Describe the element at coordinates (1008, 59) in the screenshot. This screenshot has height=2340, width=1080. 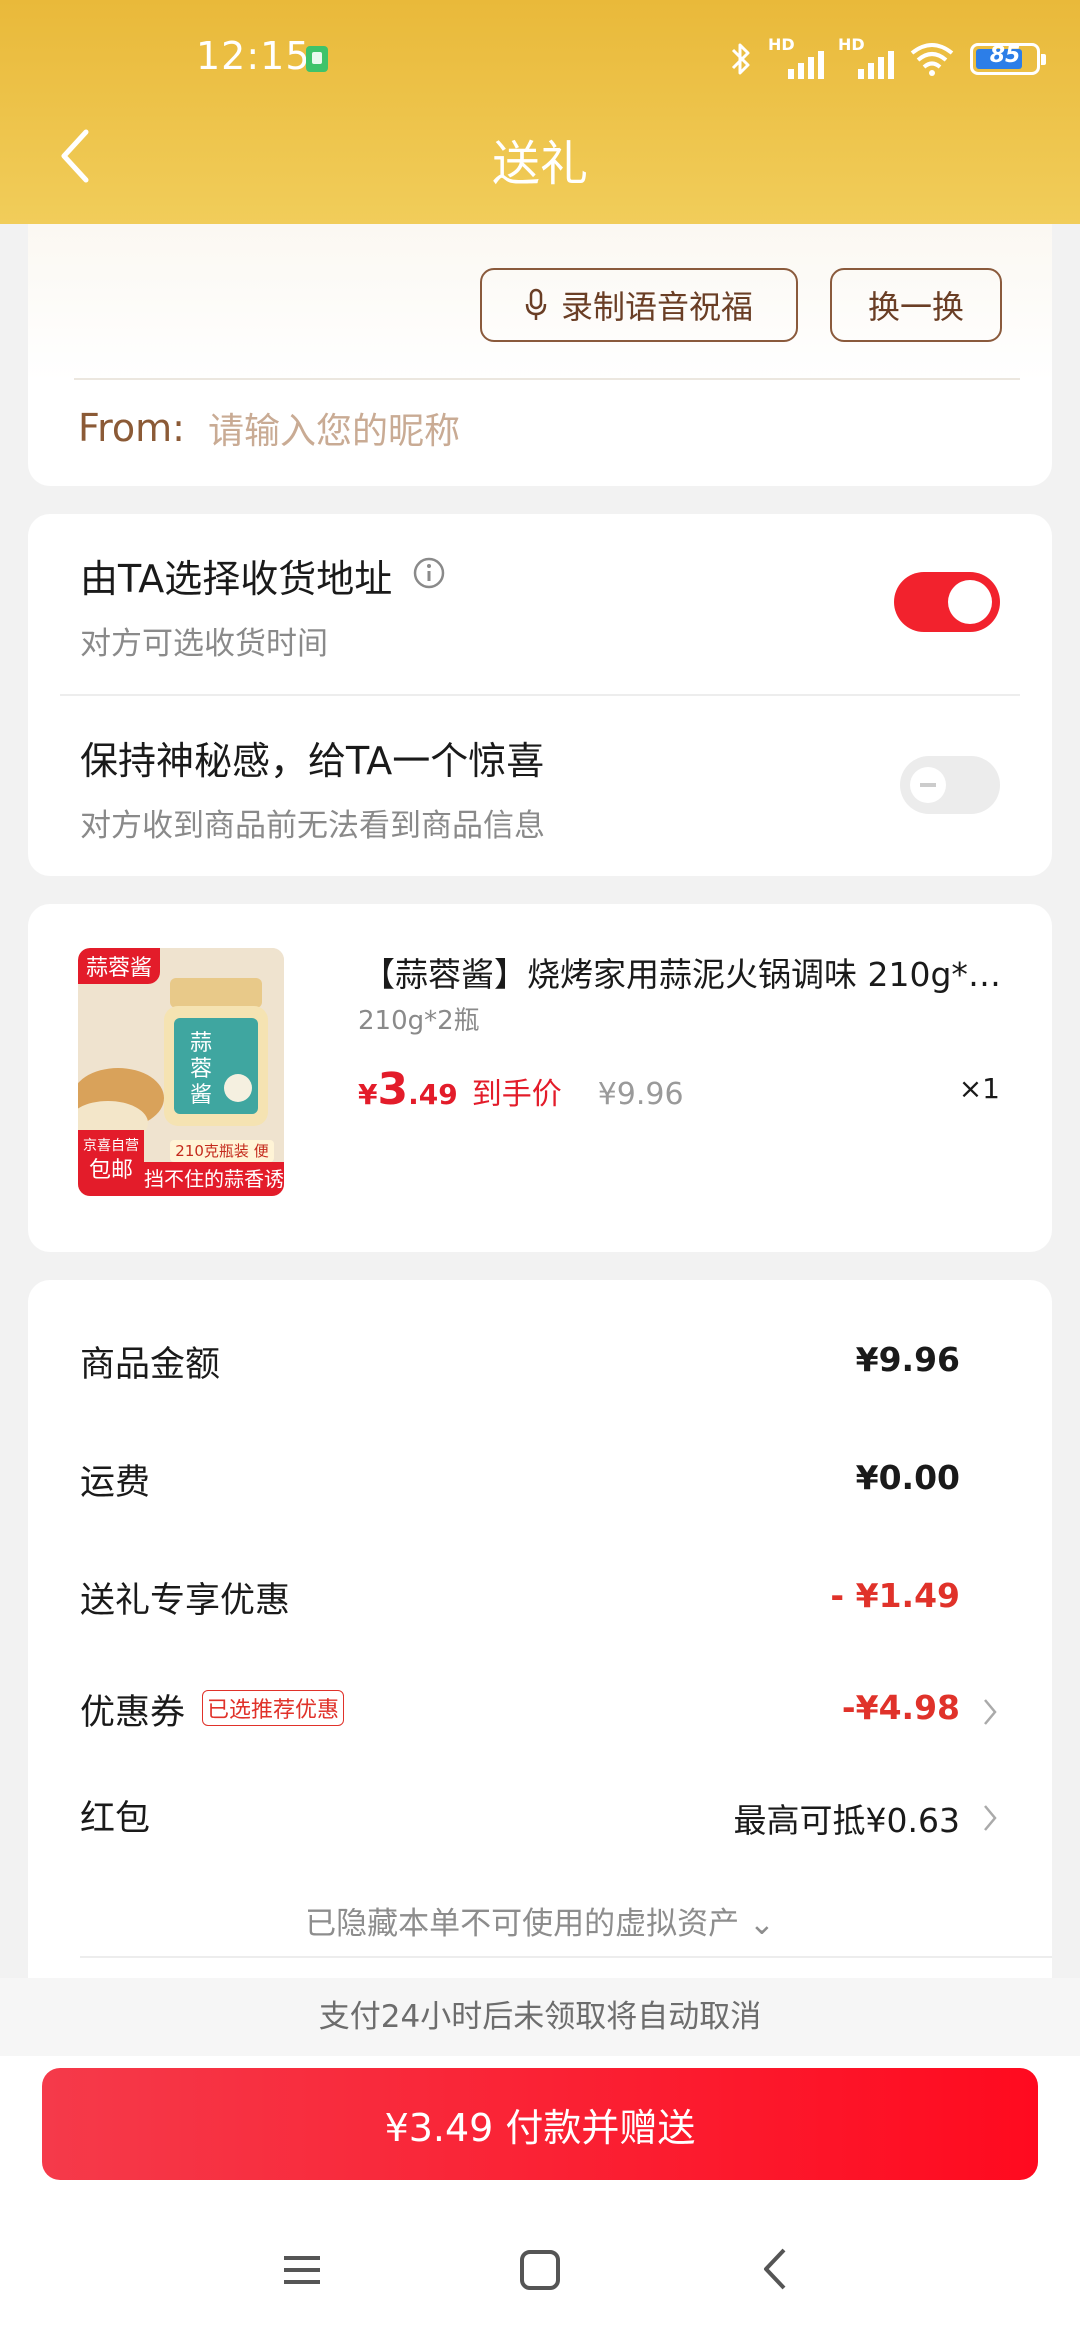
I see `battery-icon: 85` at that location.